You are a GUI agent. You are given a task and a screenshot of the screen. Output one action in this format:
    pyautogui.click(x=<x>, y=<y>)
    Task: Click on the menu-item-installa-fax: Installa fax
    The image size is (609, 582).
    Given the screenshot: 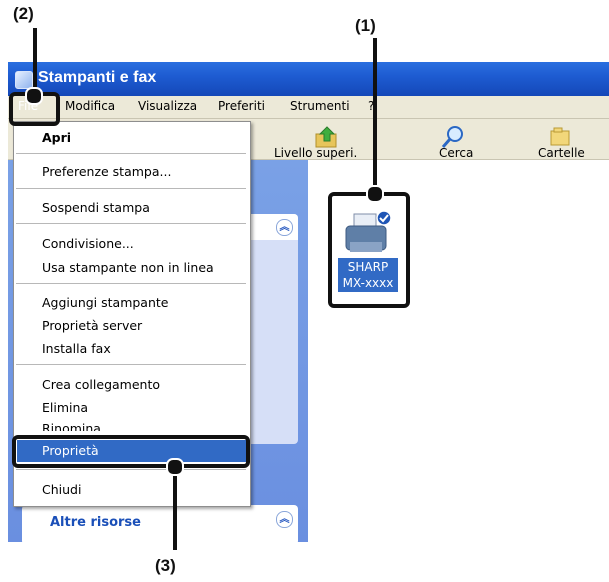 What is the action you would take?
    pyautogui.click(x=76, y=348)
    